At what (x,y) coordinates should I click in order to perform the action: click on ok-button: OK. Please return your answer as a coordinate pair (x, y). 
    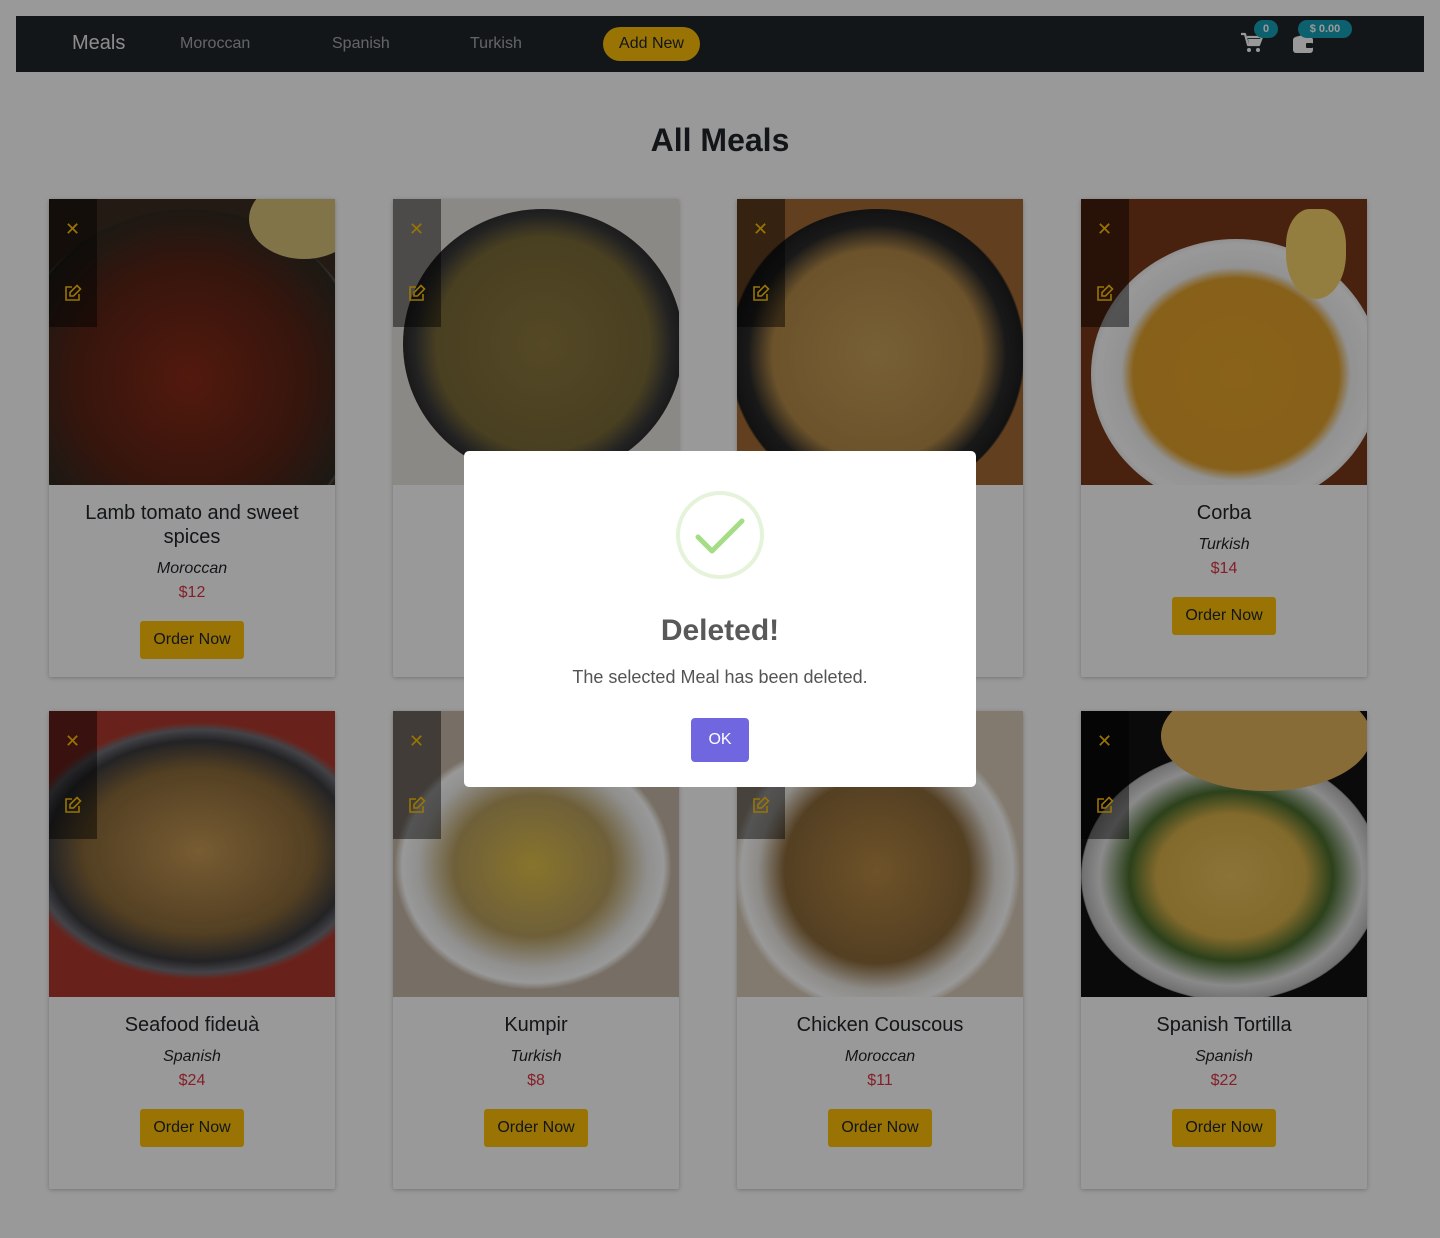
    Looking at the image, I should click on (720, 740).